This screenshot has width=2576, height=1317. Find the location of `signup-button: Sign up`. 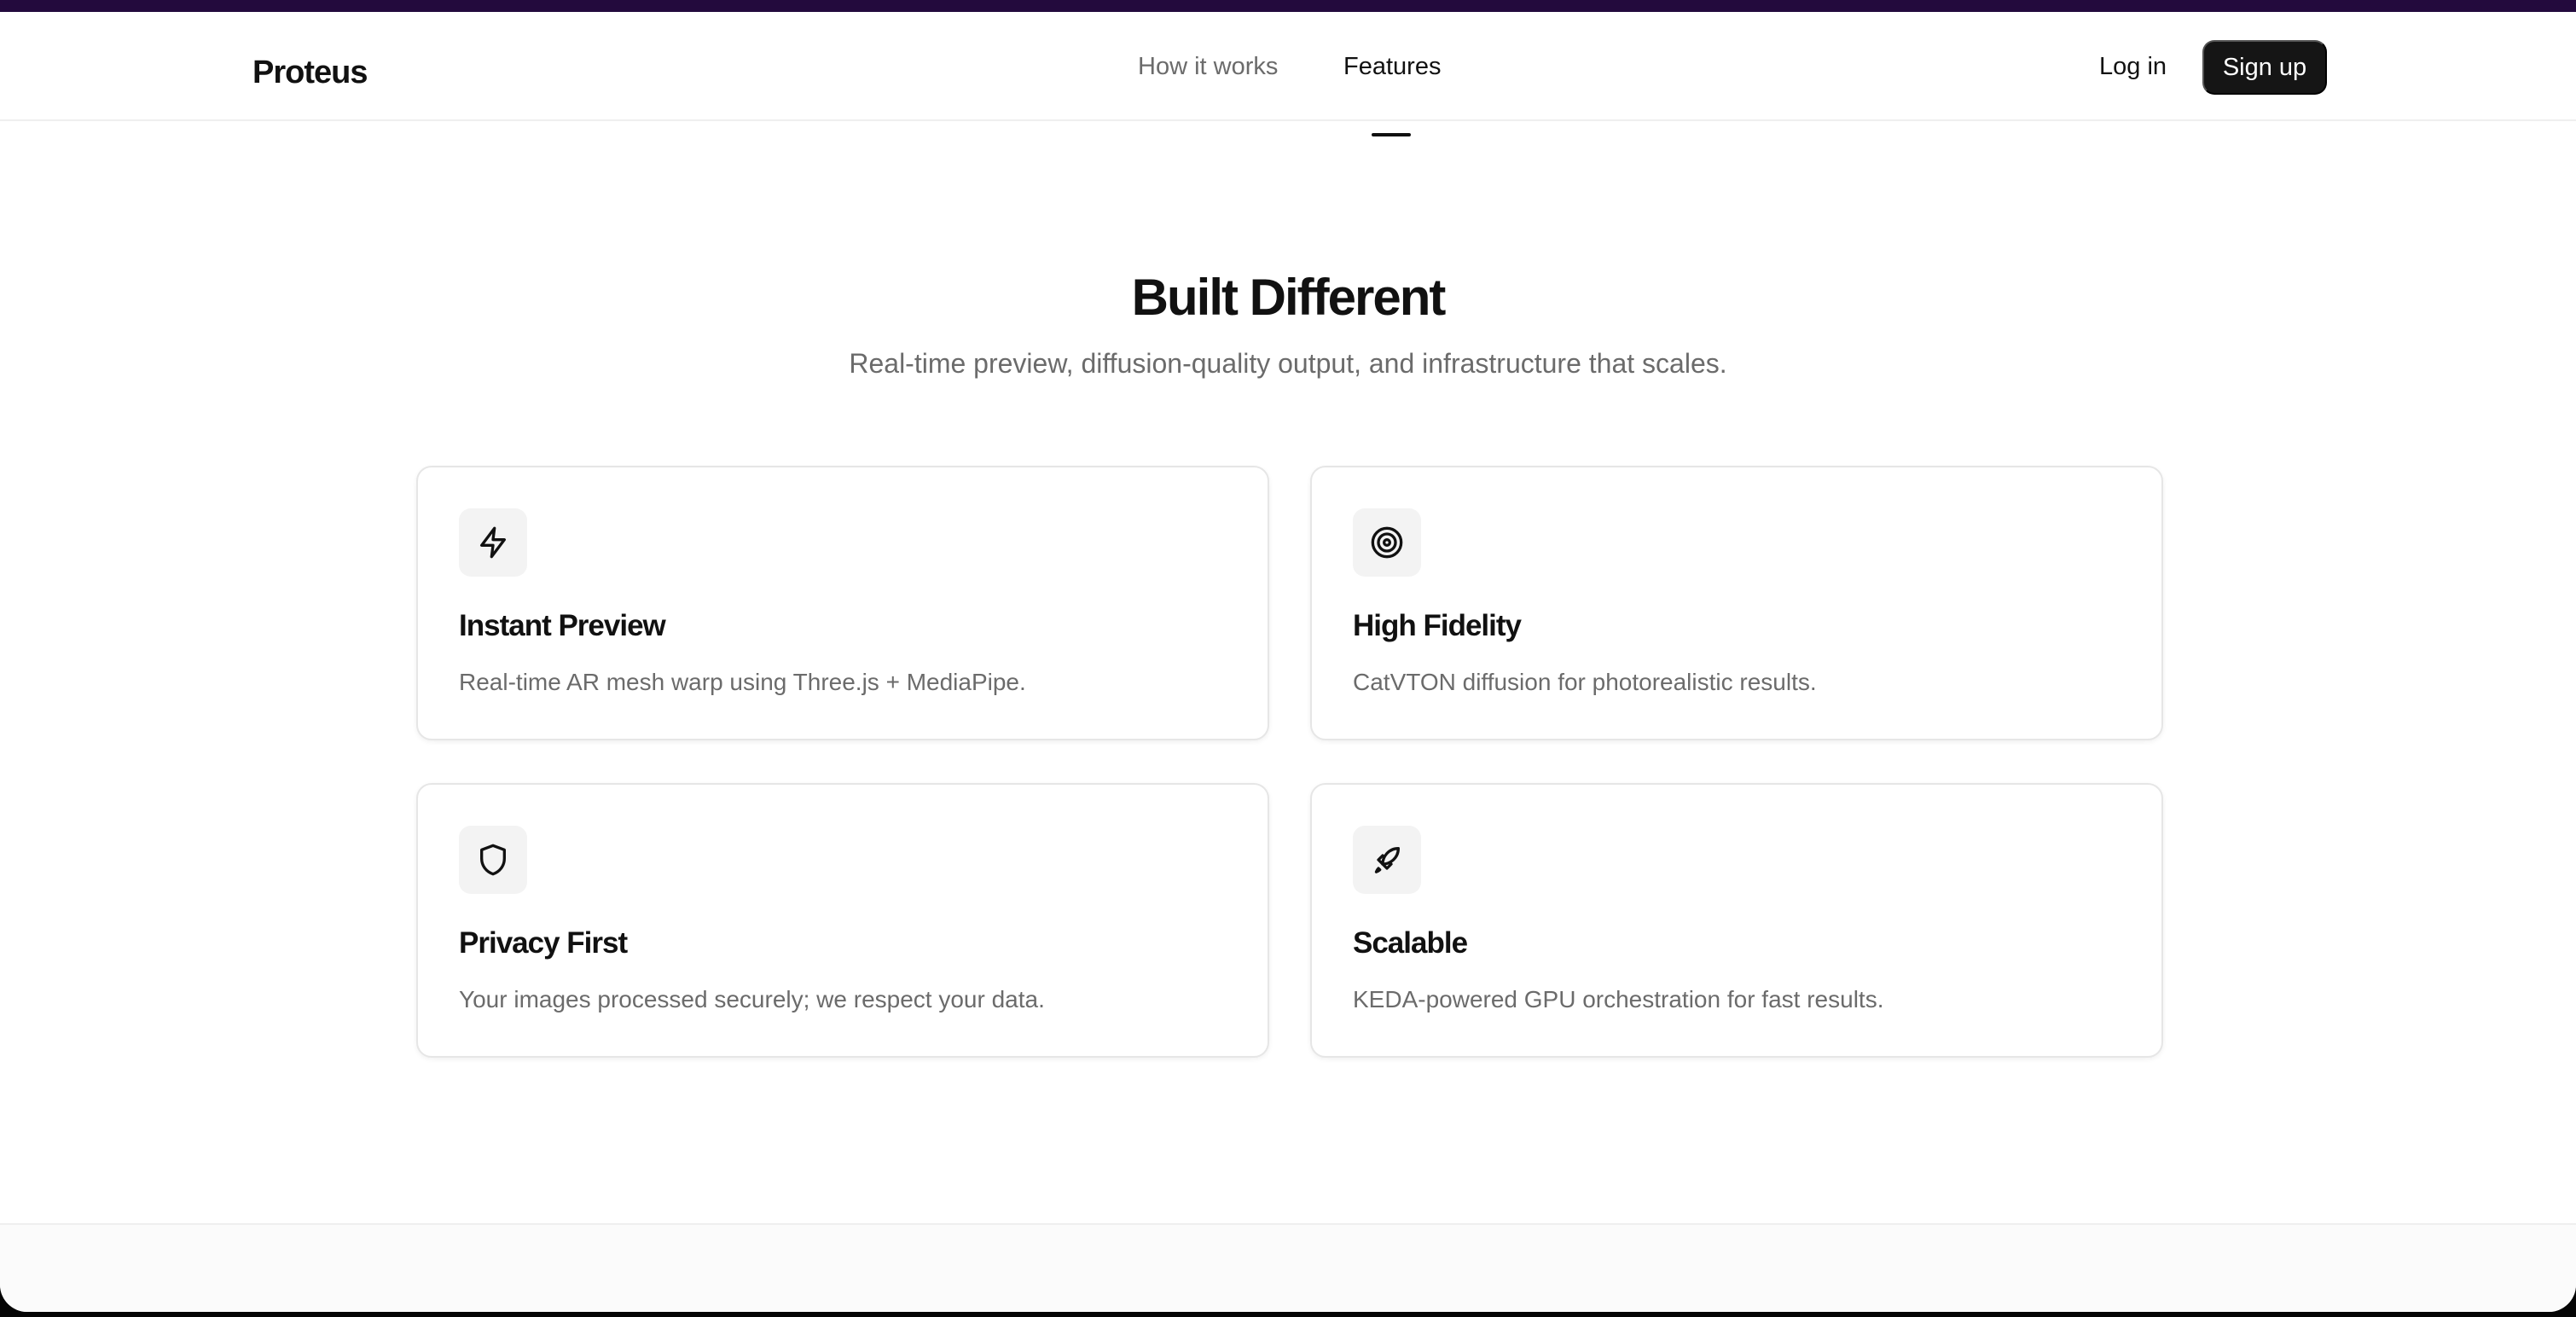

signup-button: Sign up is located at coordinates (2264, 67).